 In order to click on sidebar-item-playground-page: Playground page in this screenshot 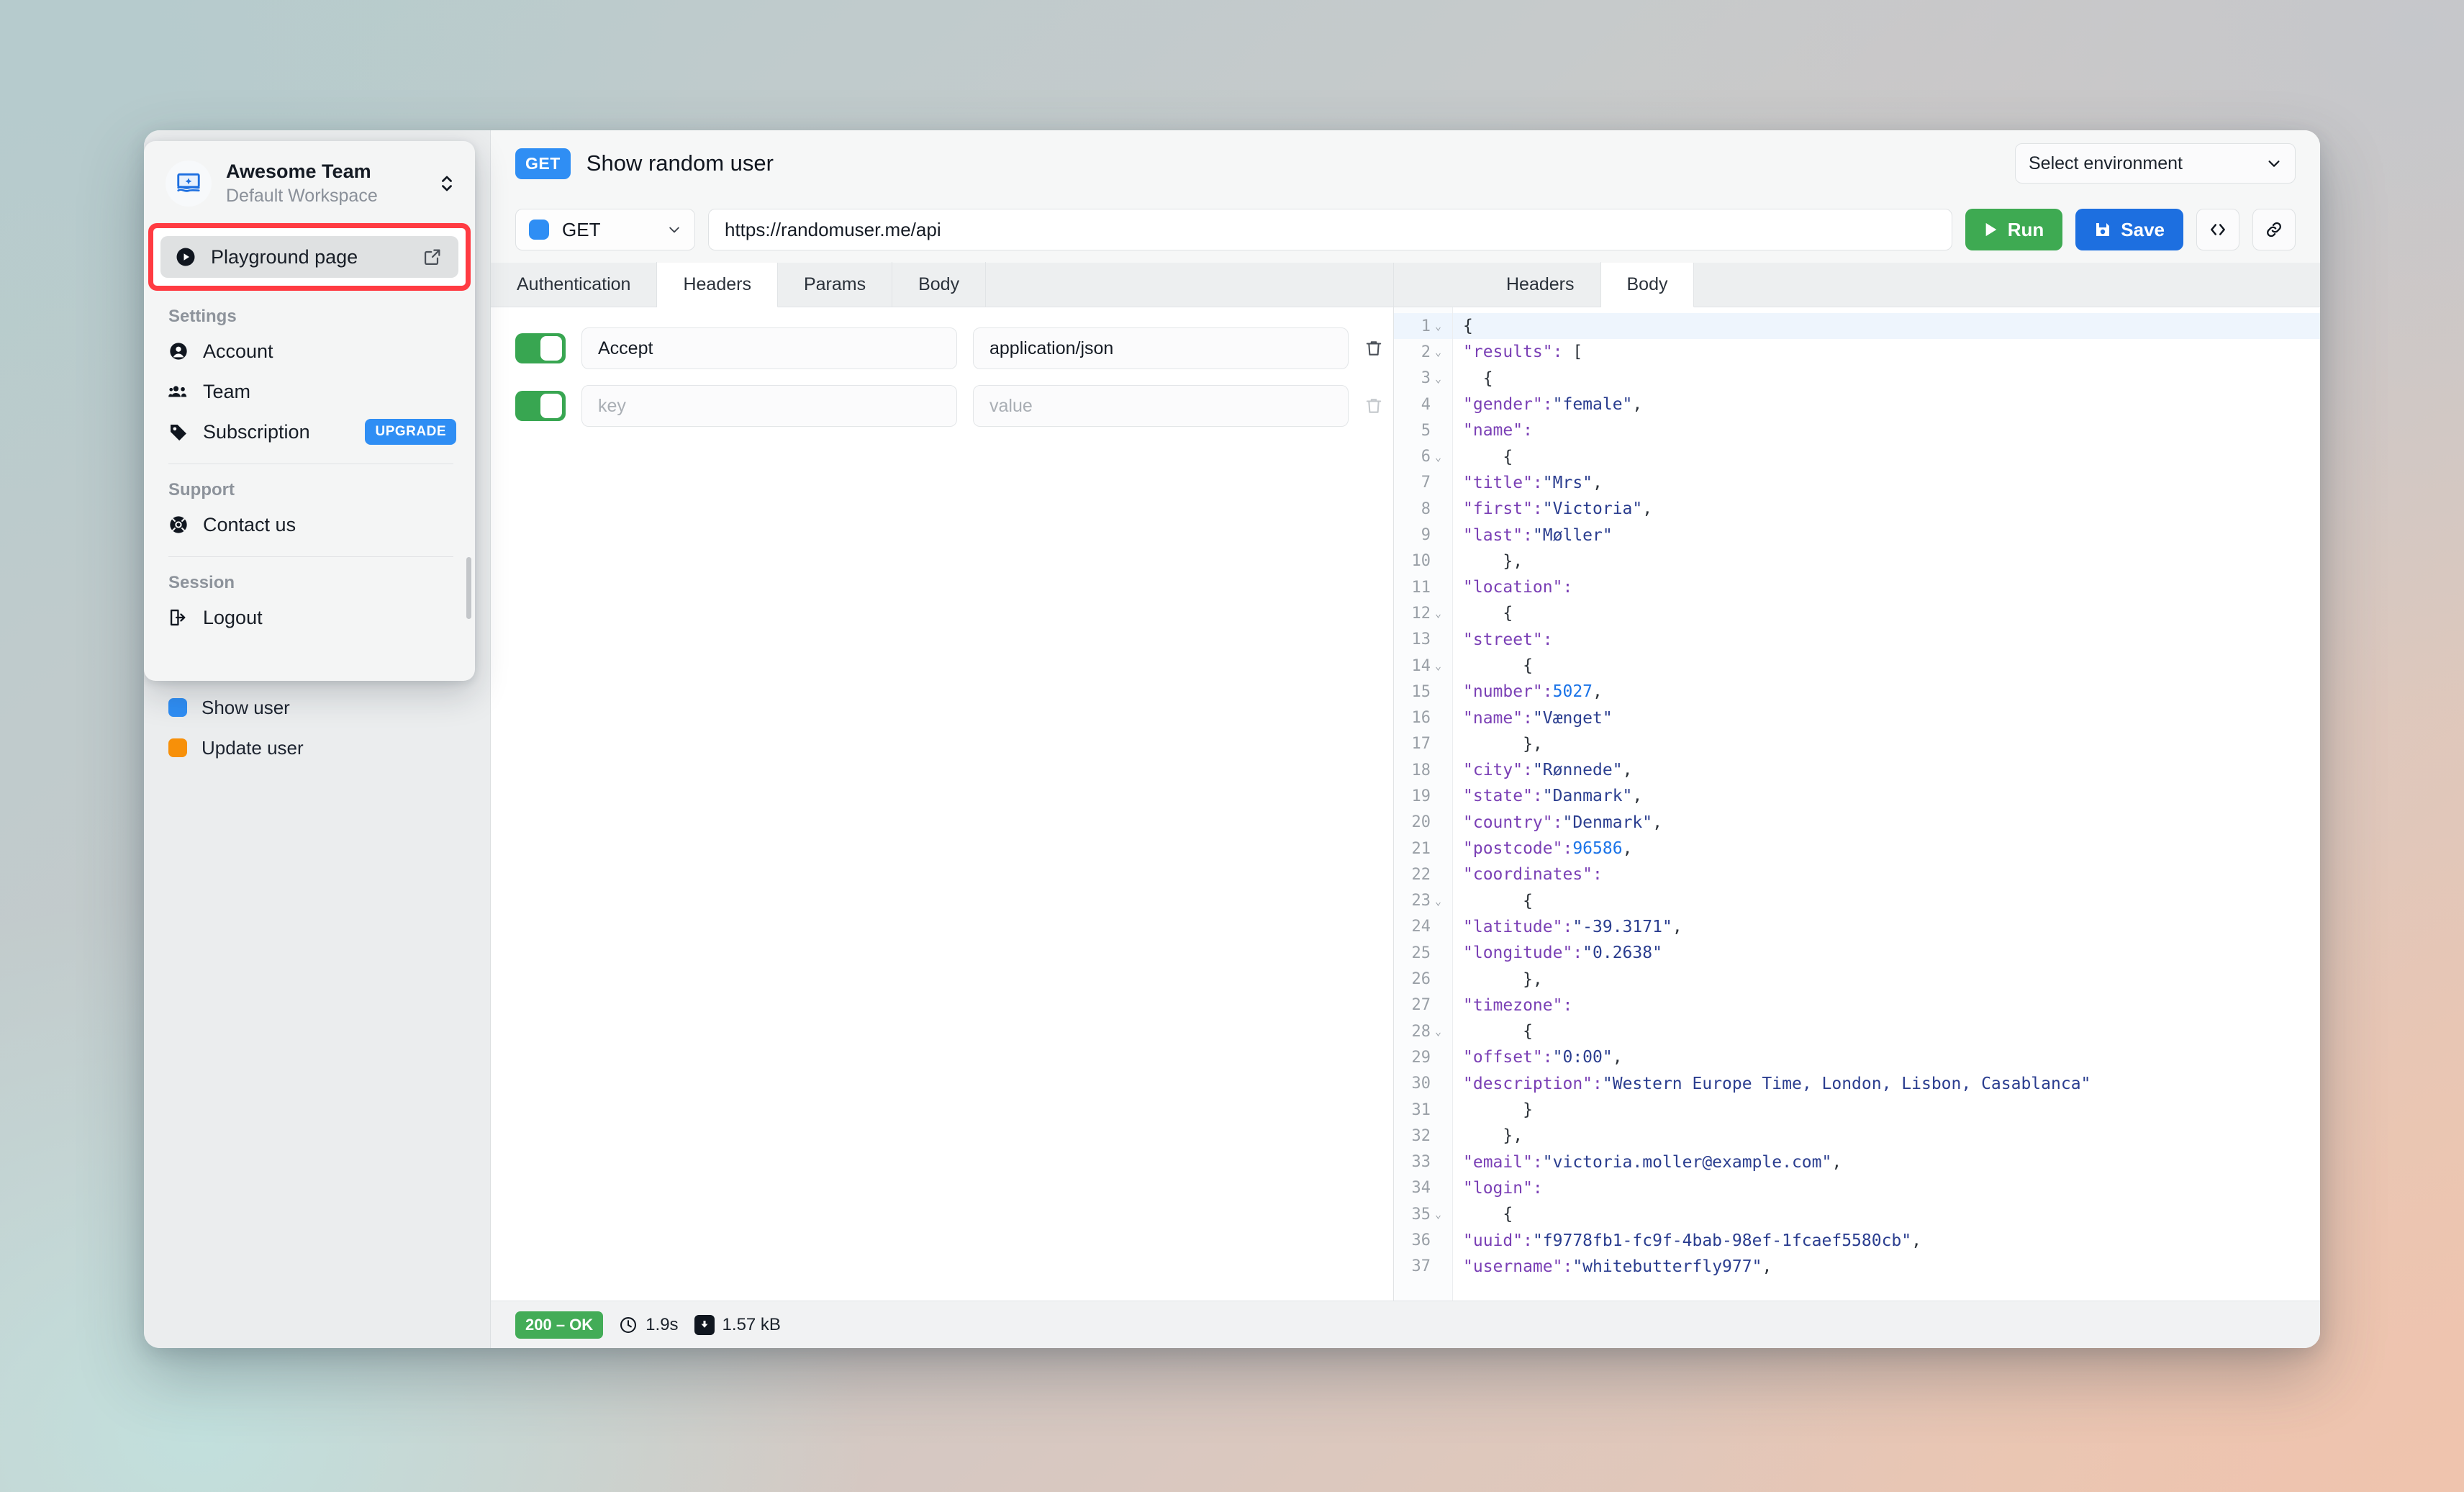, I will do `click(309, 257)`.